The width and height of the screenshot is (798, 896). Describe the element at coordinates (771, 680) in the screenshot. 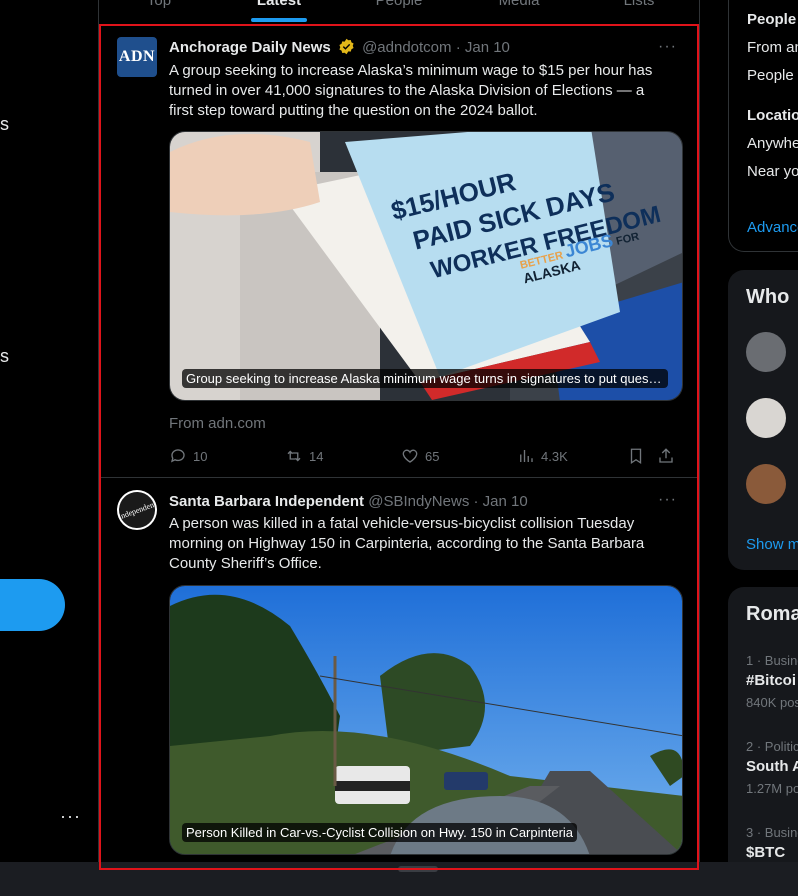

I see `trend-topic: #Bitcoi` at that location.